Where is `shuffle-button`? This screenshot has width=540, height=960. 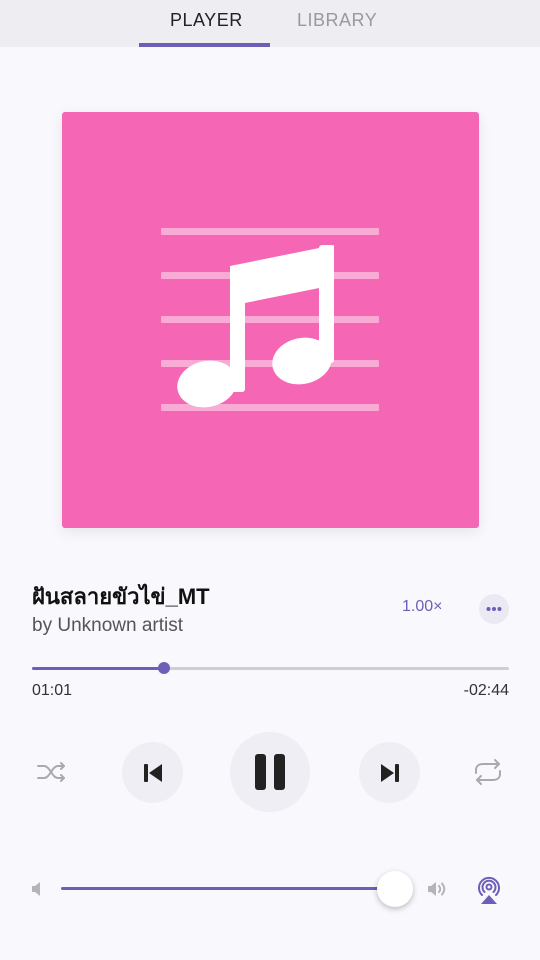 shuffle-button is located at coordinates (52, 772).